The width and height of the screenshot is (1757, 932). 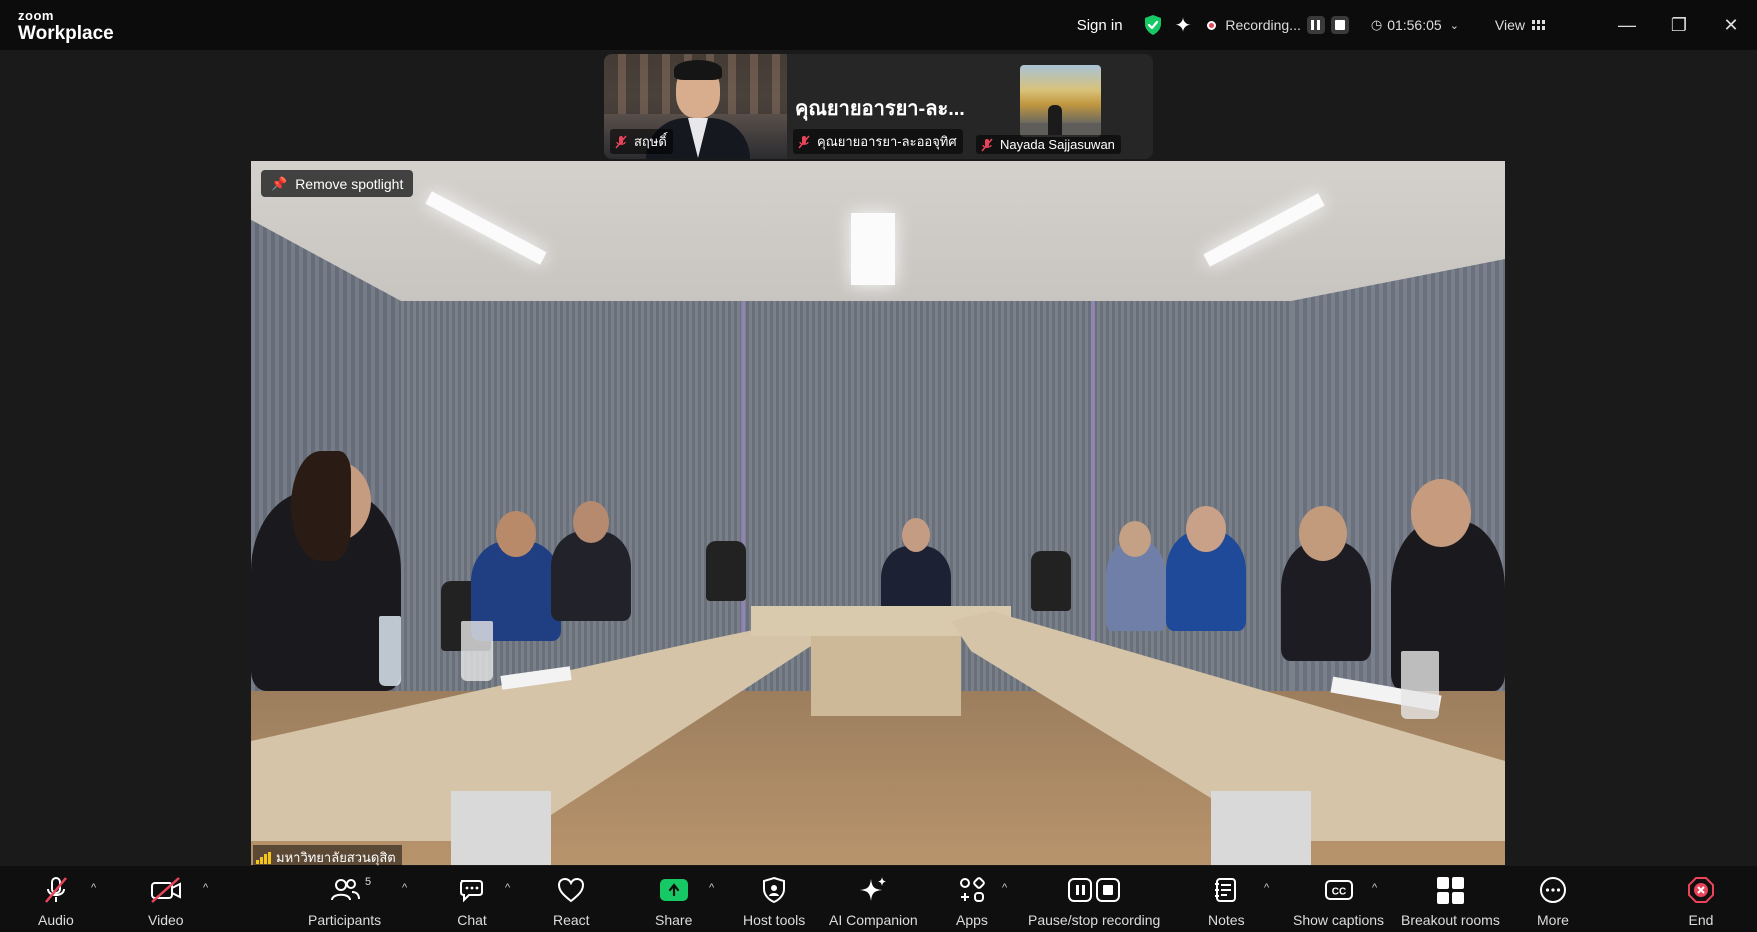 I want to click on react-label: React, so click(x=571, y=920).